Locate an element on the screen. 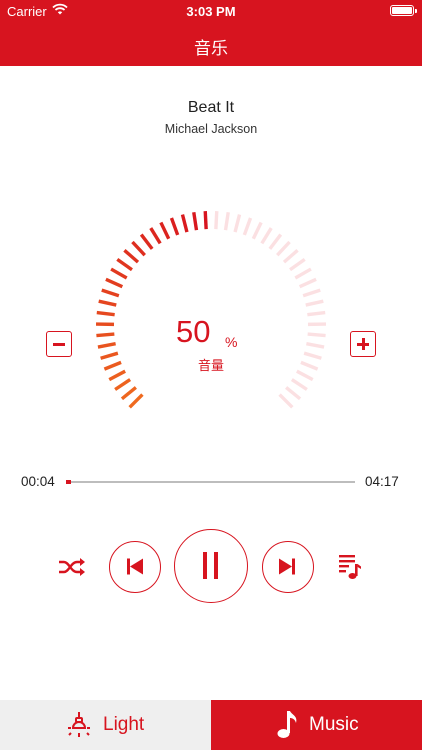 This screenshot has width=422, height=750. status-bar: Carrier 3:03 PM is located at coordinates (211, 11).